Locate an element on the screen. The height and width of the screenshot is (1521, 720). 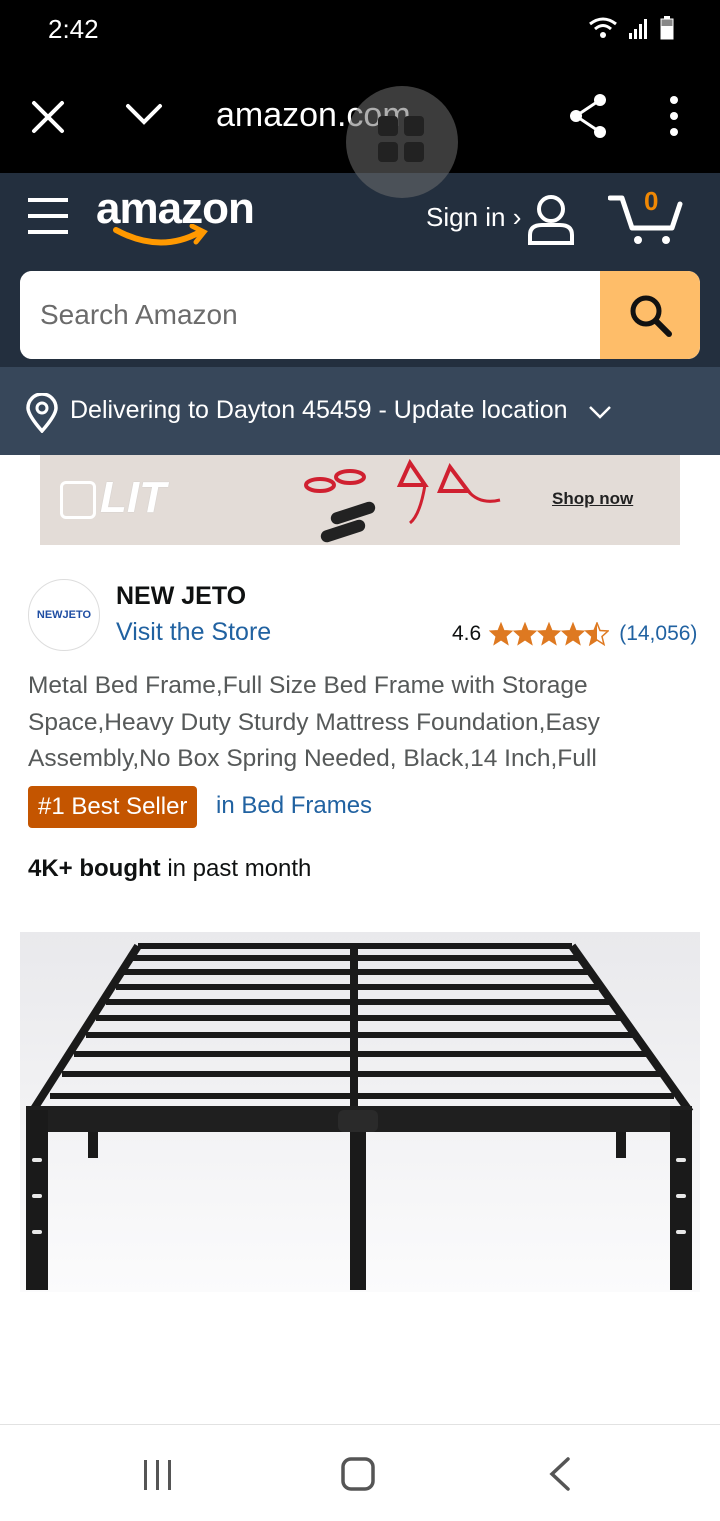
purchase-count: 4K+ bought in past month is located at coordinates (169, 869).